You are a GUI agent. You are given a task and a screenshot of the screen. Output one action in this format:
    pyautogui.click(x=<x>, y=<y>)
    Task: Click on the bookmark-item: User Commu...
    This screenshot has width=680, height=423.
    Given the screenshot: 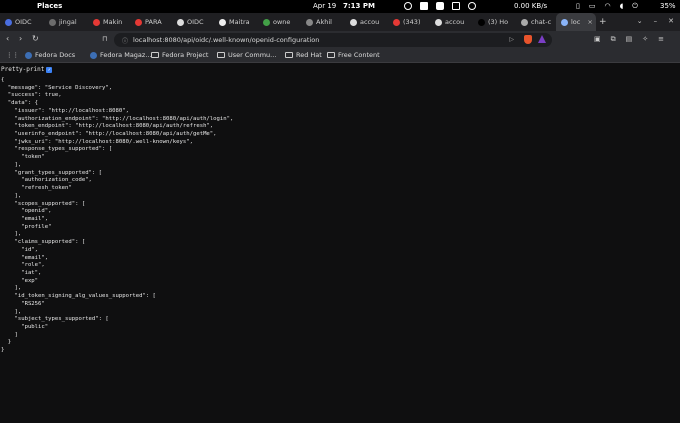 What is the action you would take?
    pyautogui.click(x=246, y=55)
    